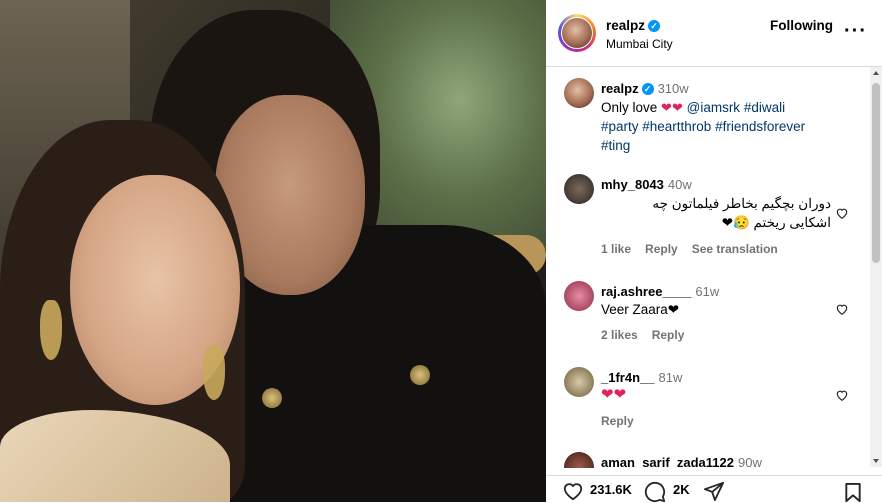  I want to click on comment-time: 90w, so click(749, 461).